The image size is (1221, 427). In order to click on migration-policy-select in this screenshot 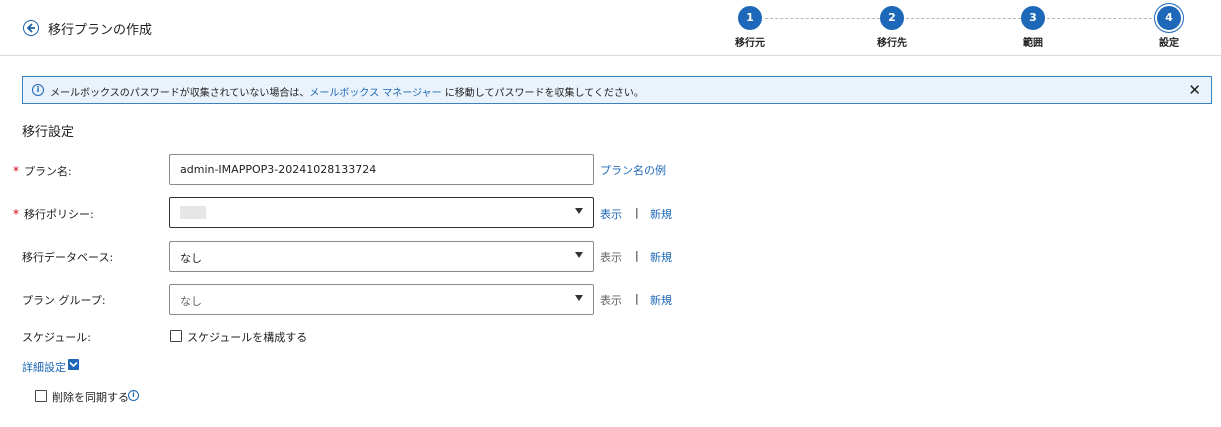, I will do `click(381, 212)`.